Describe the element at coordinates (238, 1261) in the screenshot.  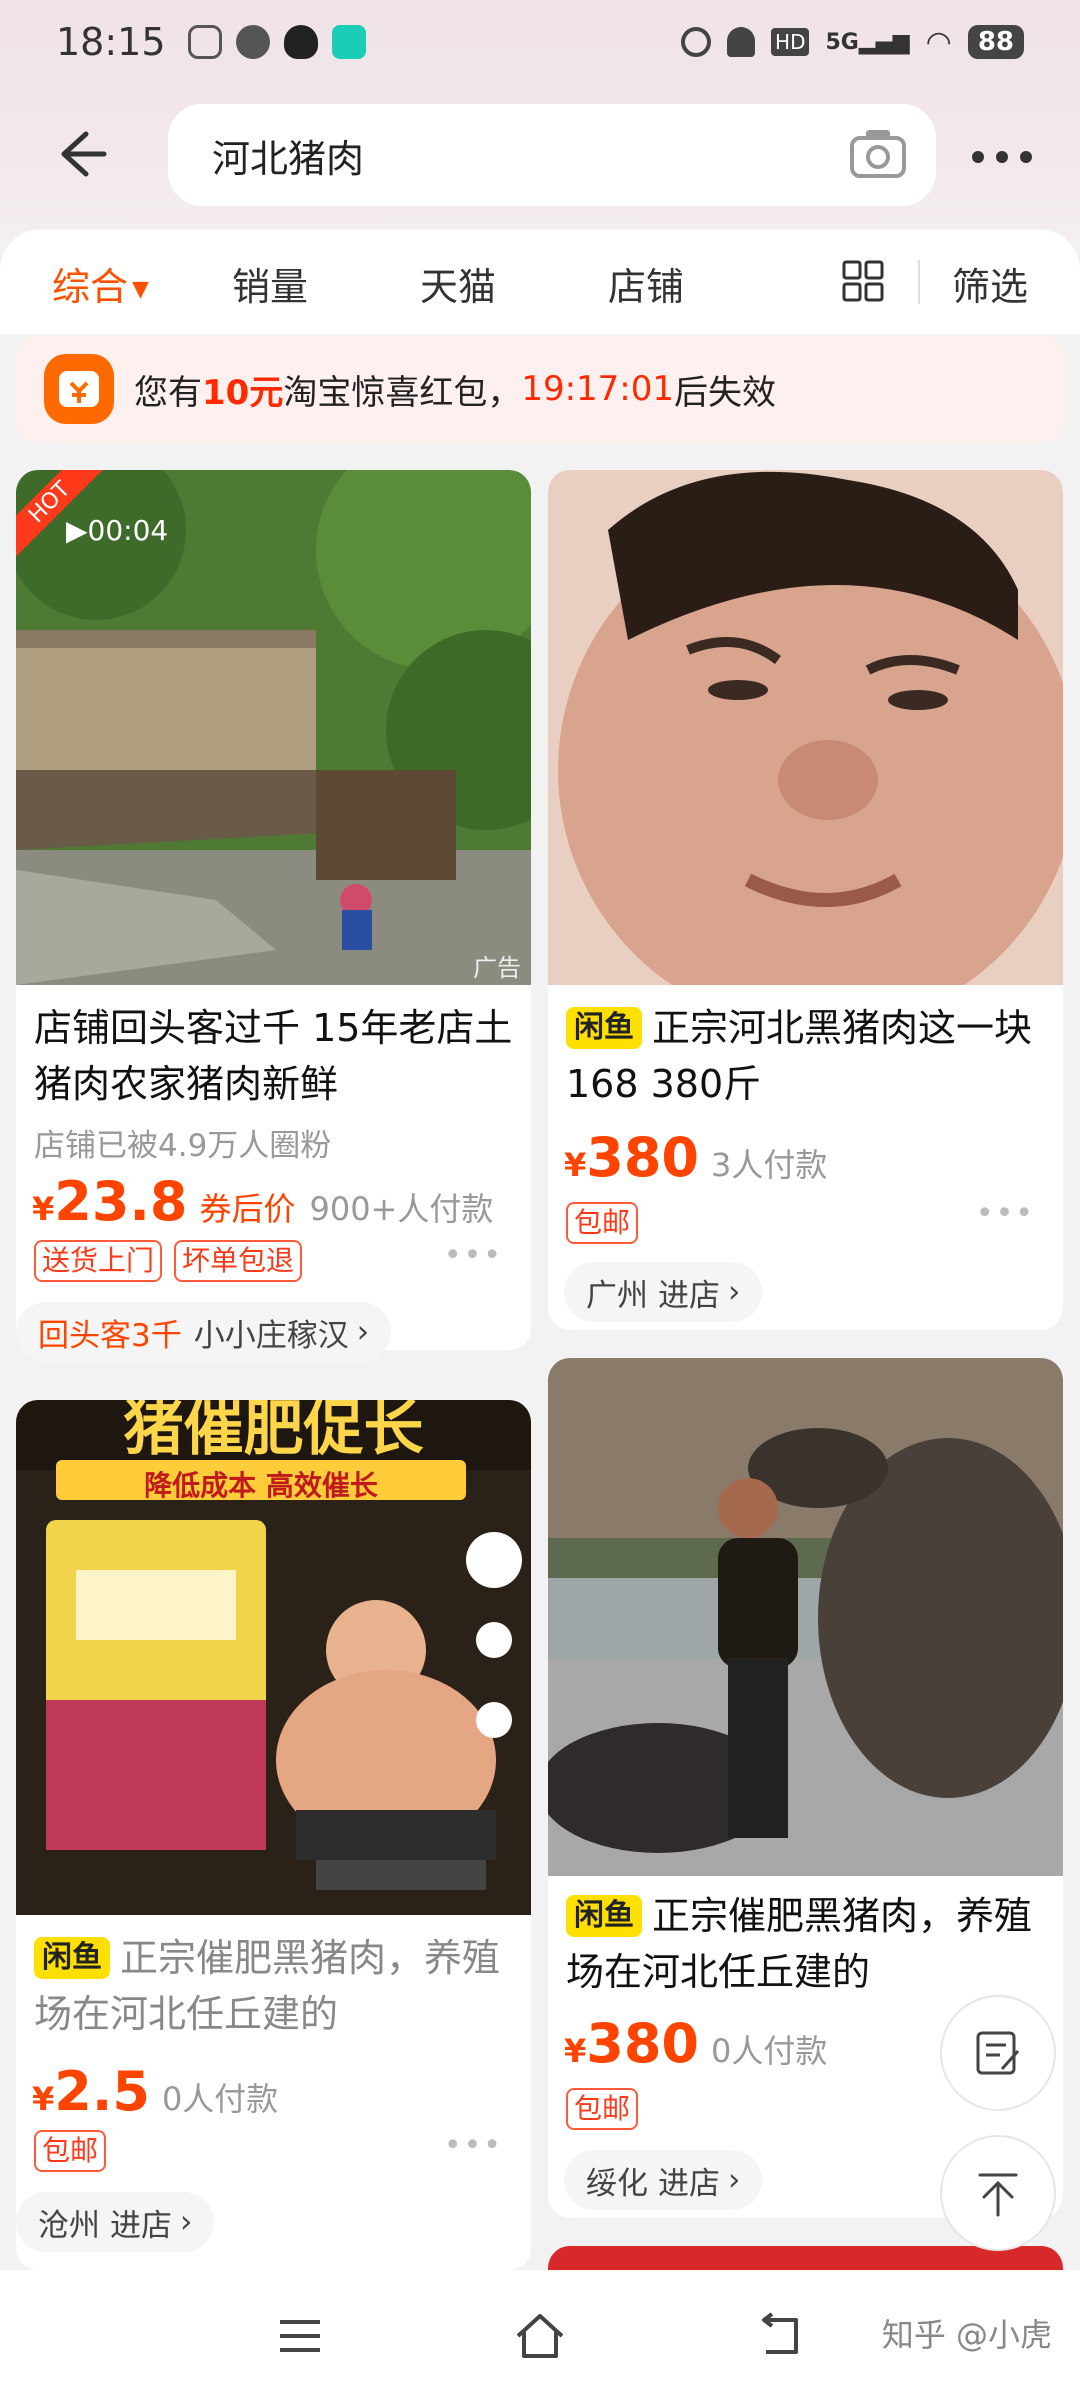
I see `service-badge: 坏单包退` at that location.